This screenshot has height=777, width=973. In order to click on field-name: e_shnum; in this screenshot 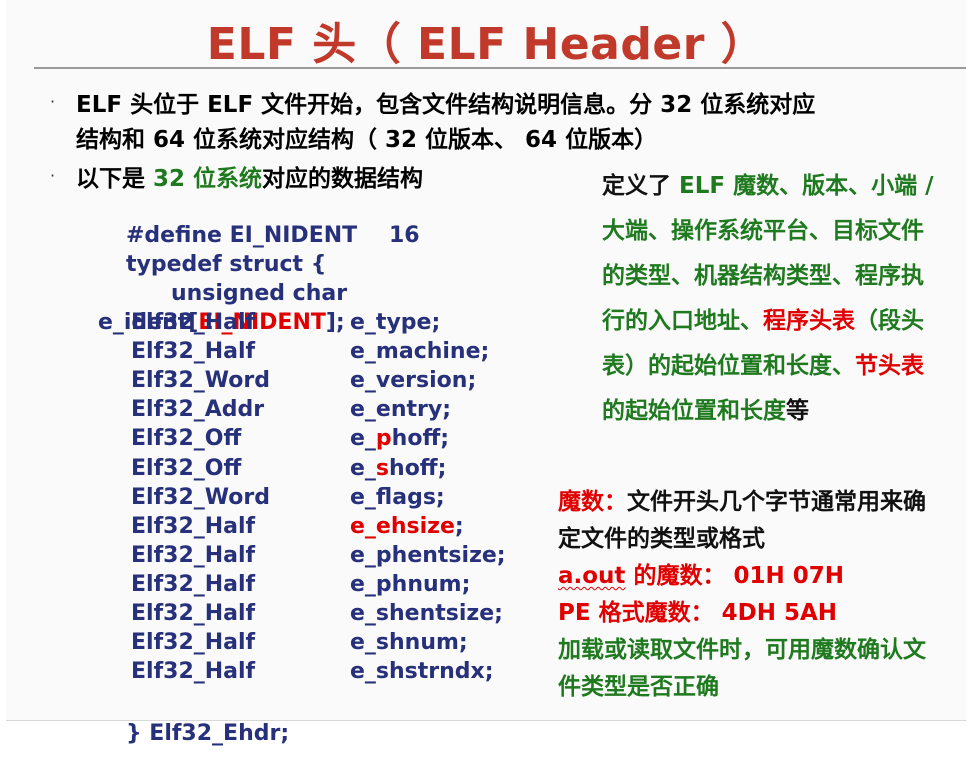, I will do `click(409, 642)`.